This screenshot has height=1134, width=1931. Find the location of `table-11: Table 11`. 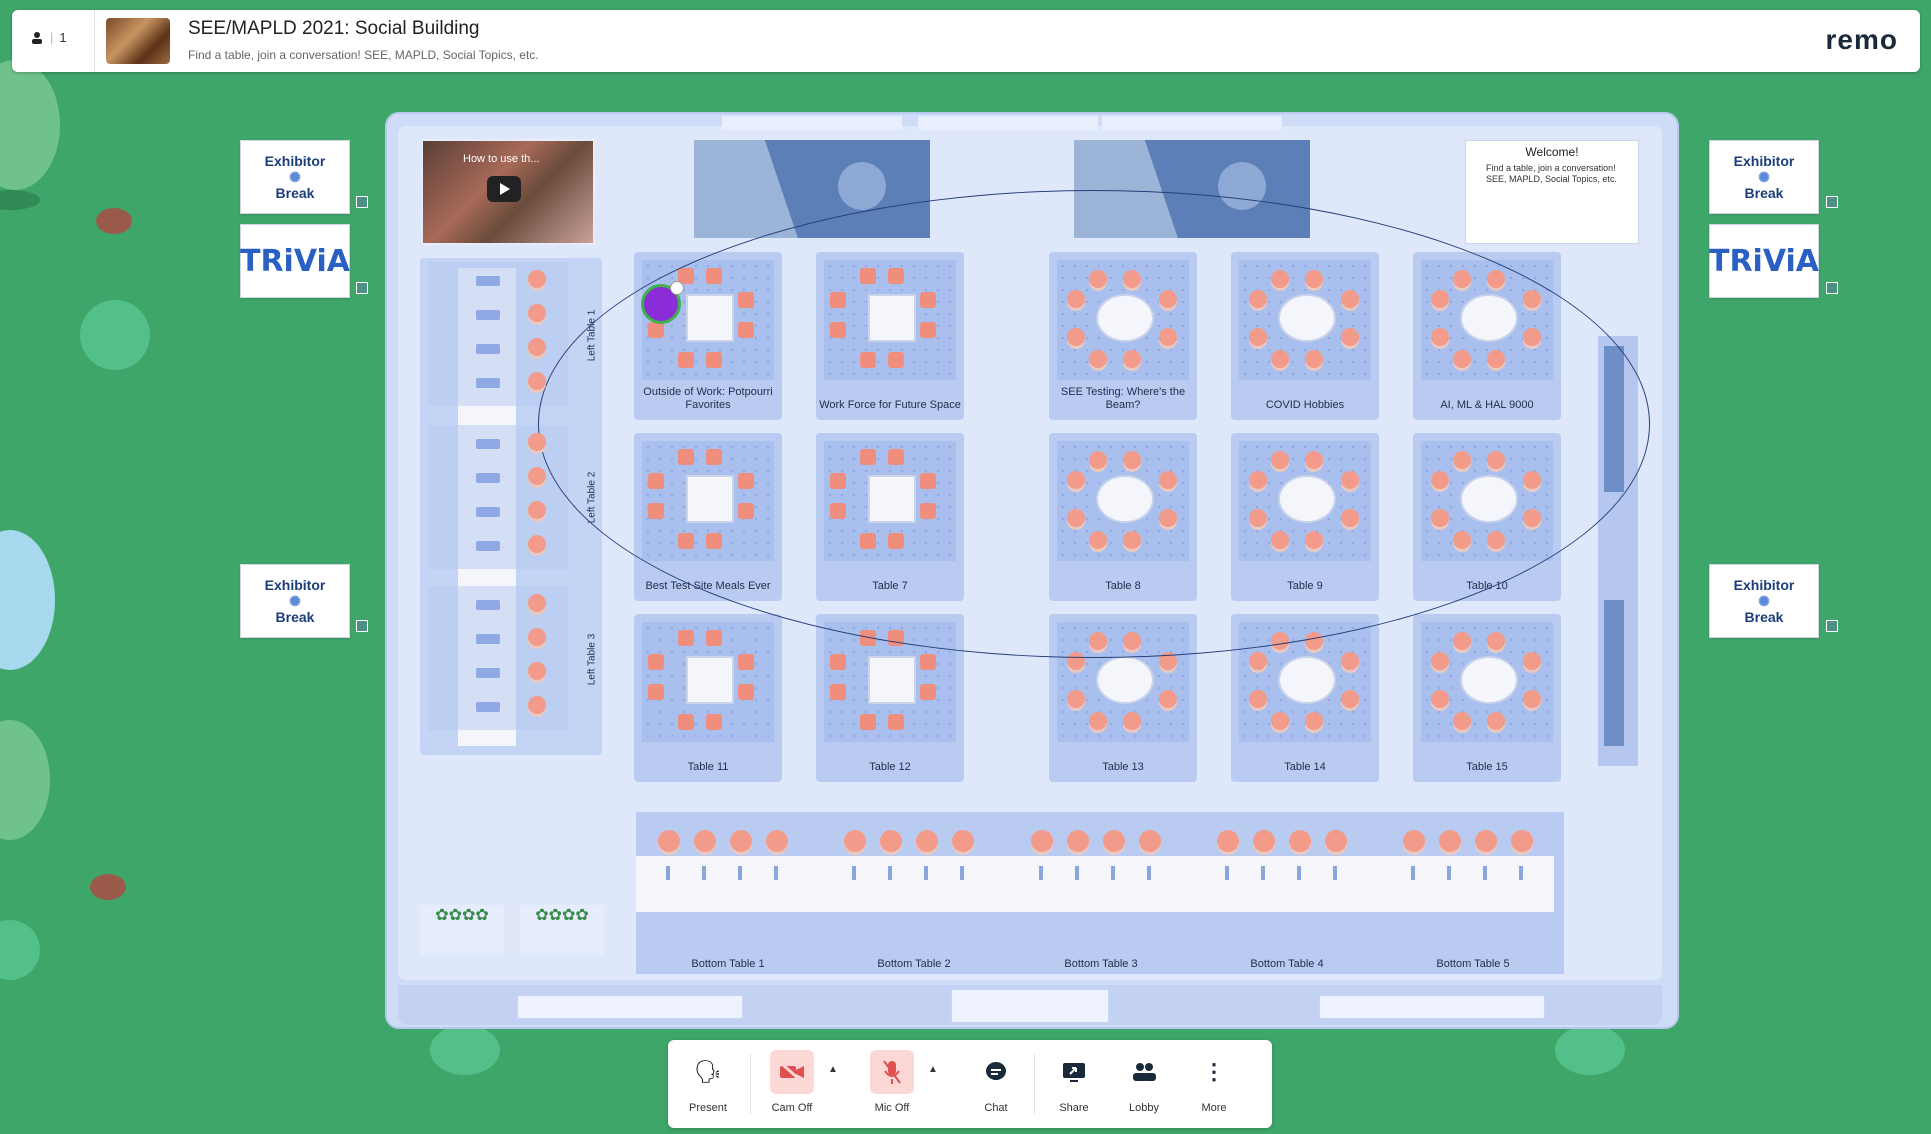

table-11: Table 11 is located at coordinates (708, 698).